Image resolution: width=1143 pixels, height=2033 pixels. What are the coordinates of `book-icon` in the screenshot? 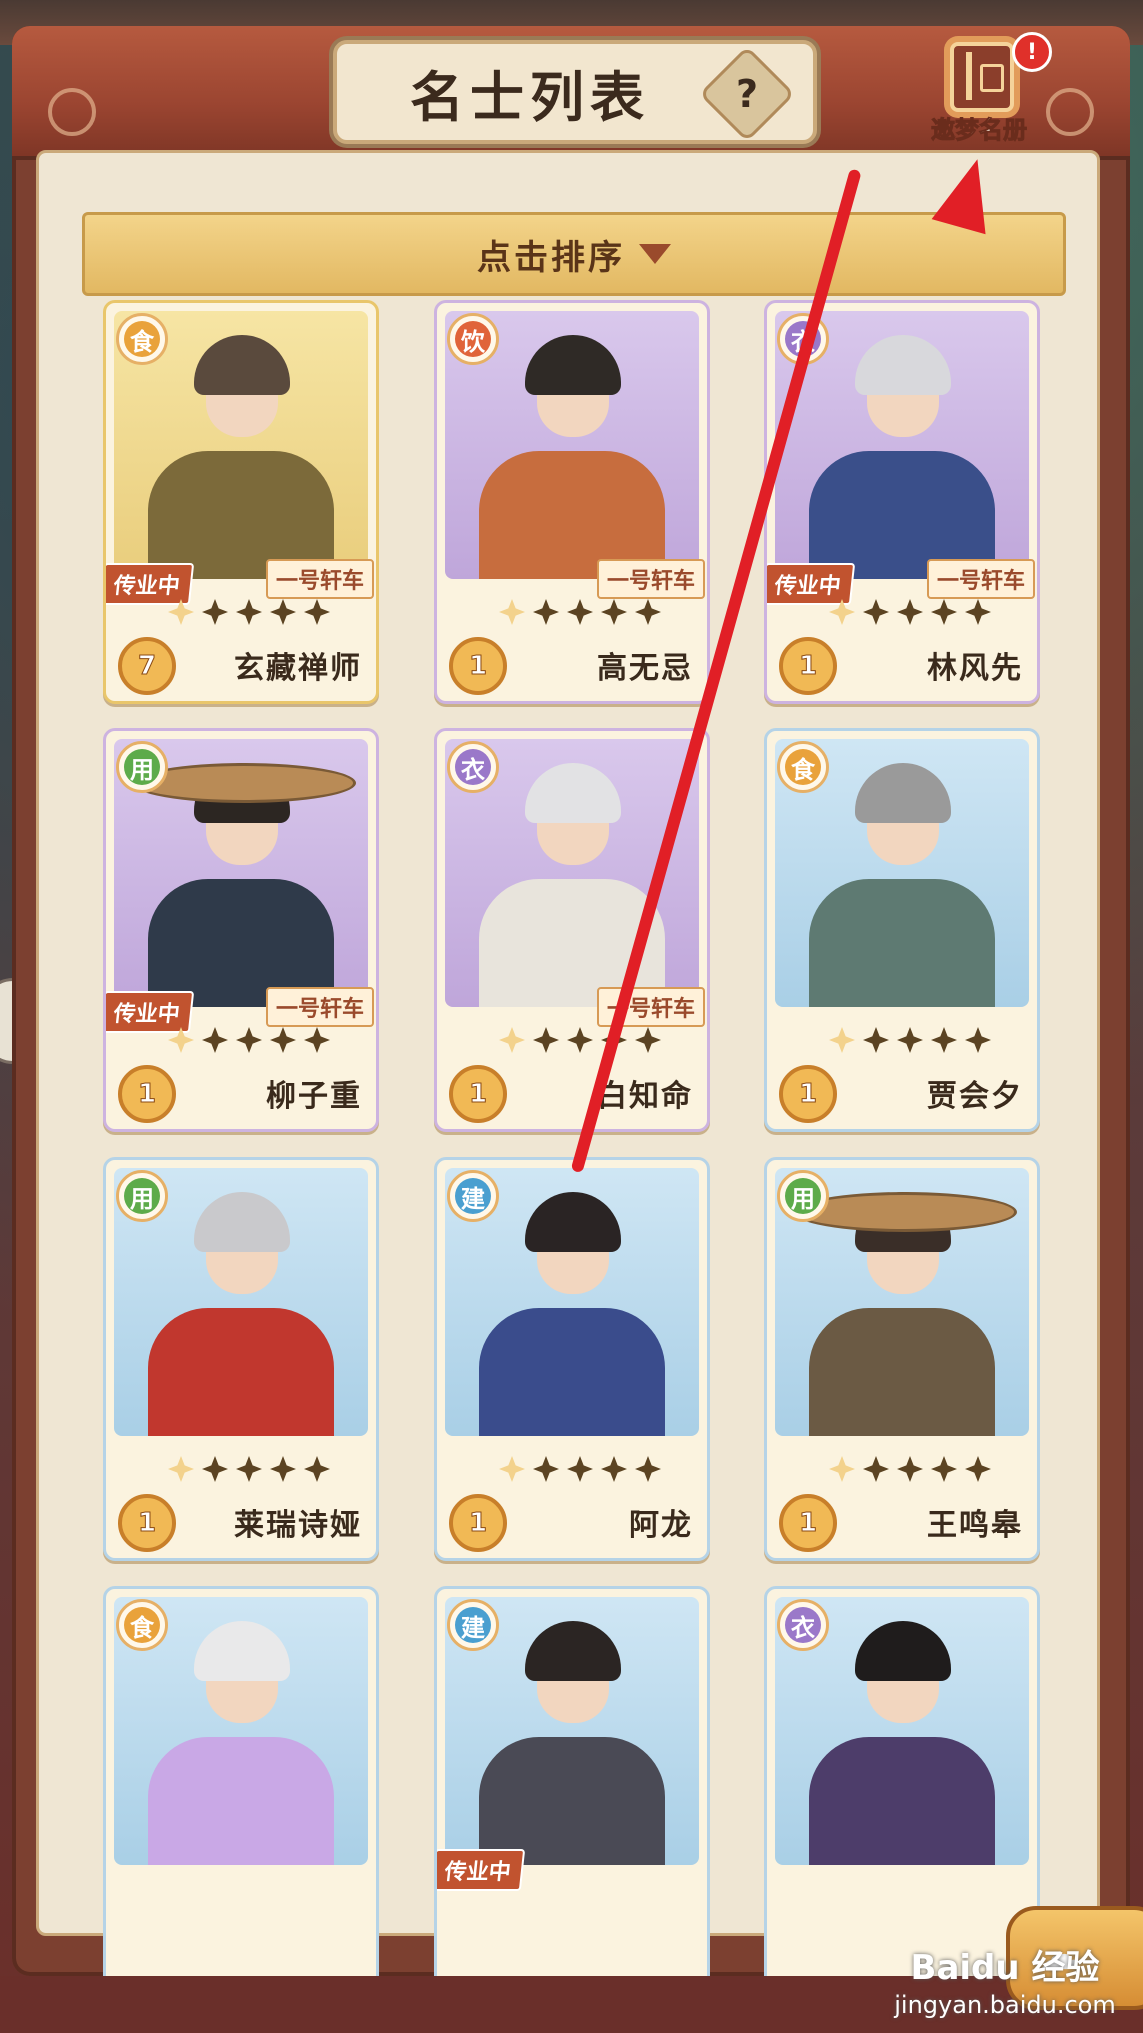 It's located at (982, 77).